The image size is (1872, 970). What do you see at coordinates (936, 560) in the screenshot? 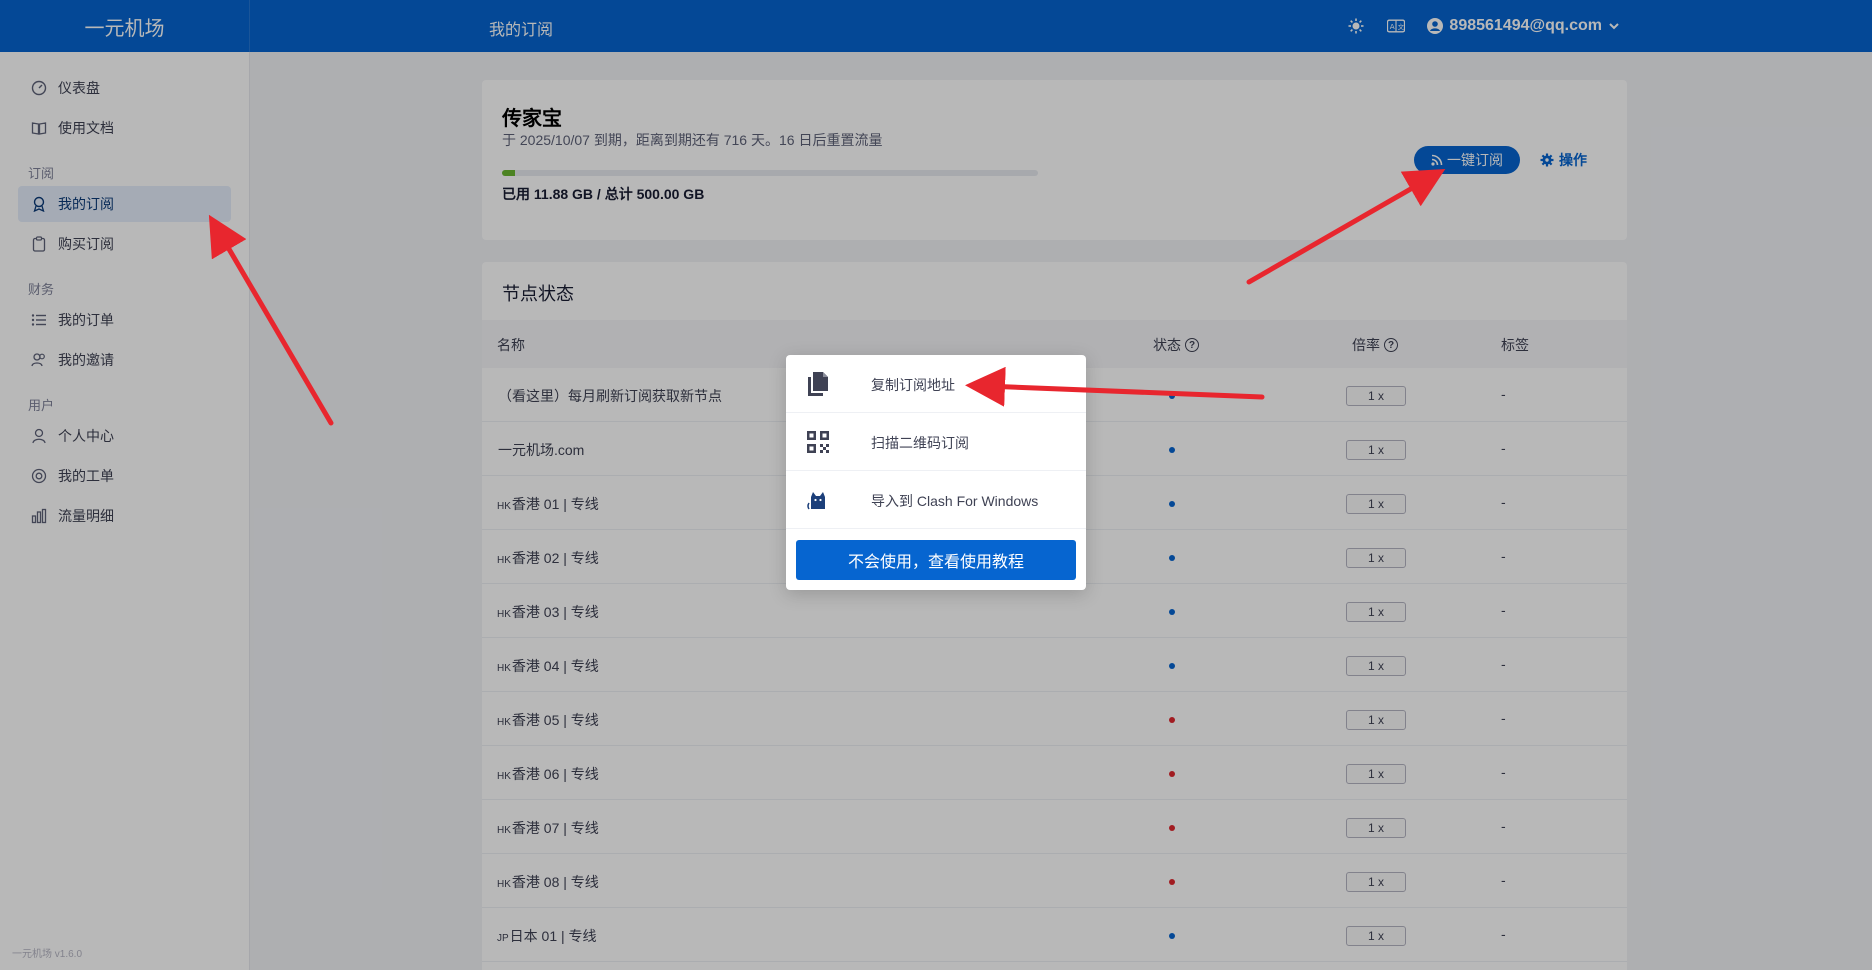
I see `view-tutorial-button: 不会使用，查看使用教程` at bounding box center [936, 560].